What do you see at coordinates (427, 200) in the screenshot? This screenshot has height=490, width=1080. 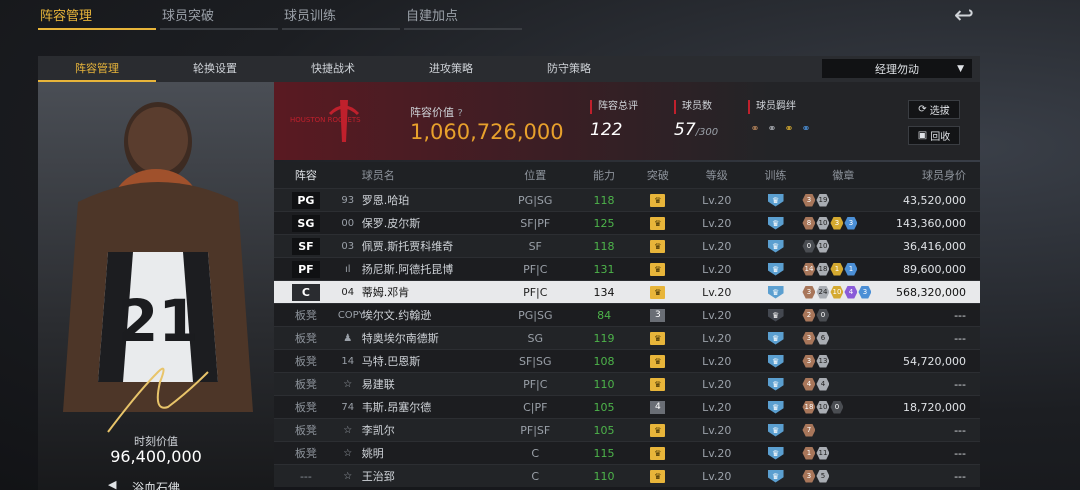 I see `player-name: 罗恩.哈珀` at bounding box center [427, 200].